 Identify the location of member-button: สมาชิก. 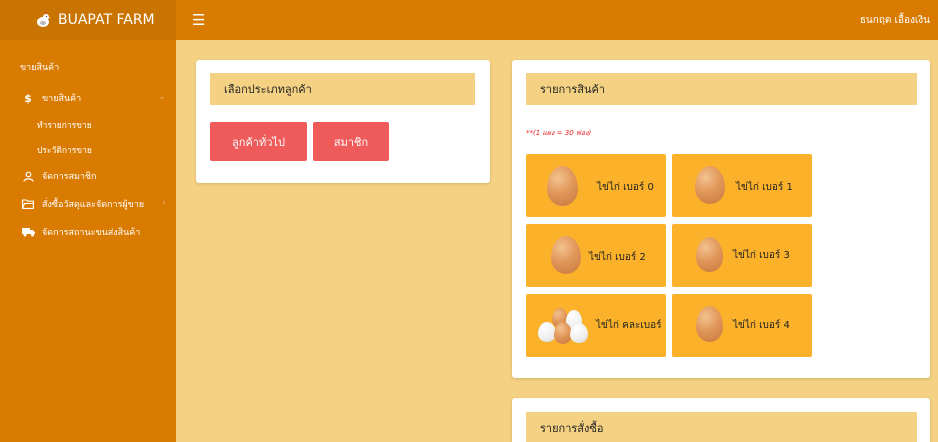
(351, 141).